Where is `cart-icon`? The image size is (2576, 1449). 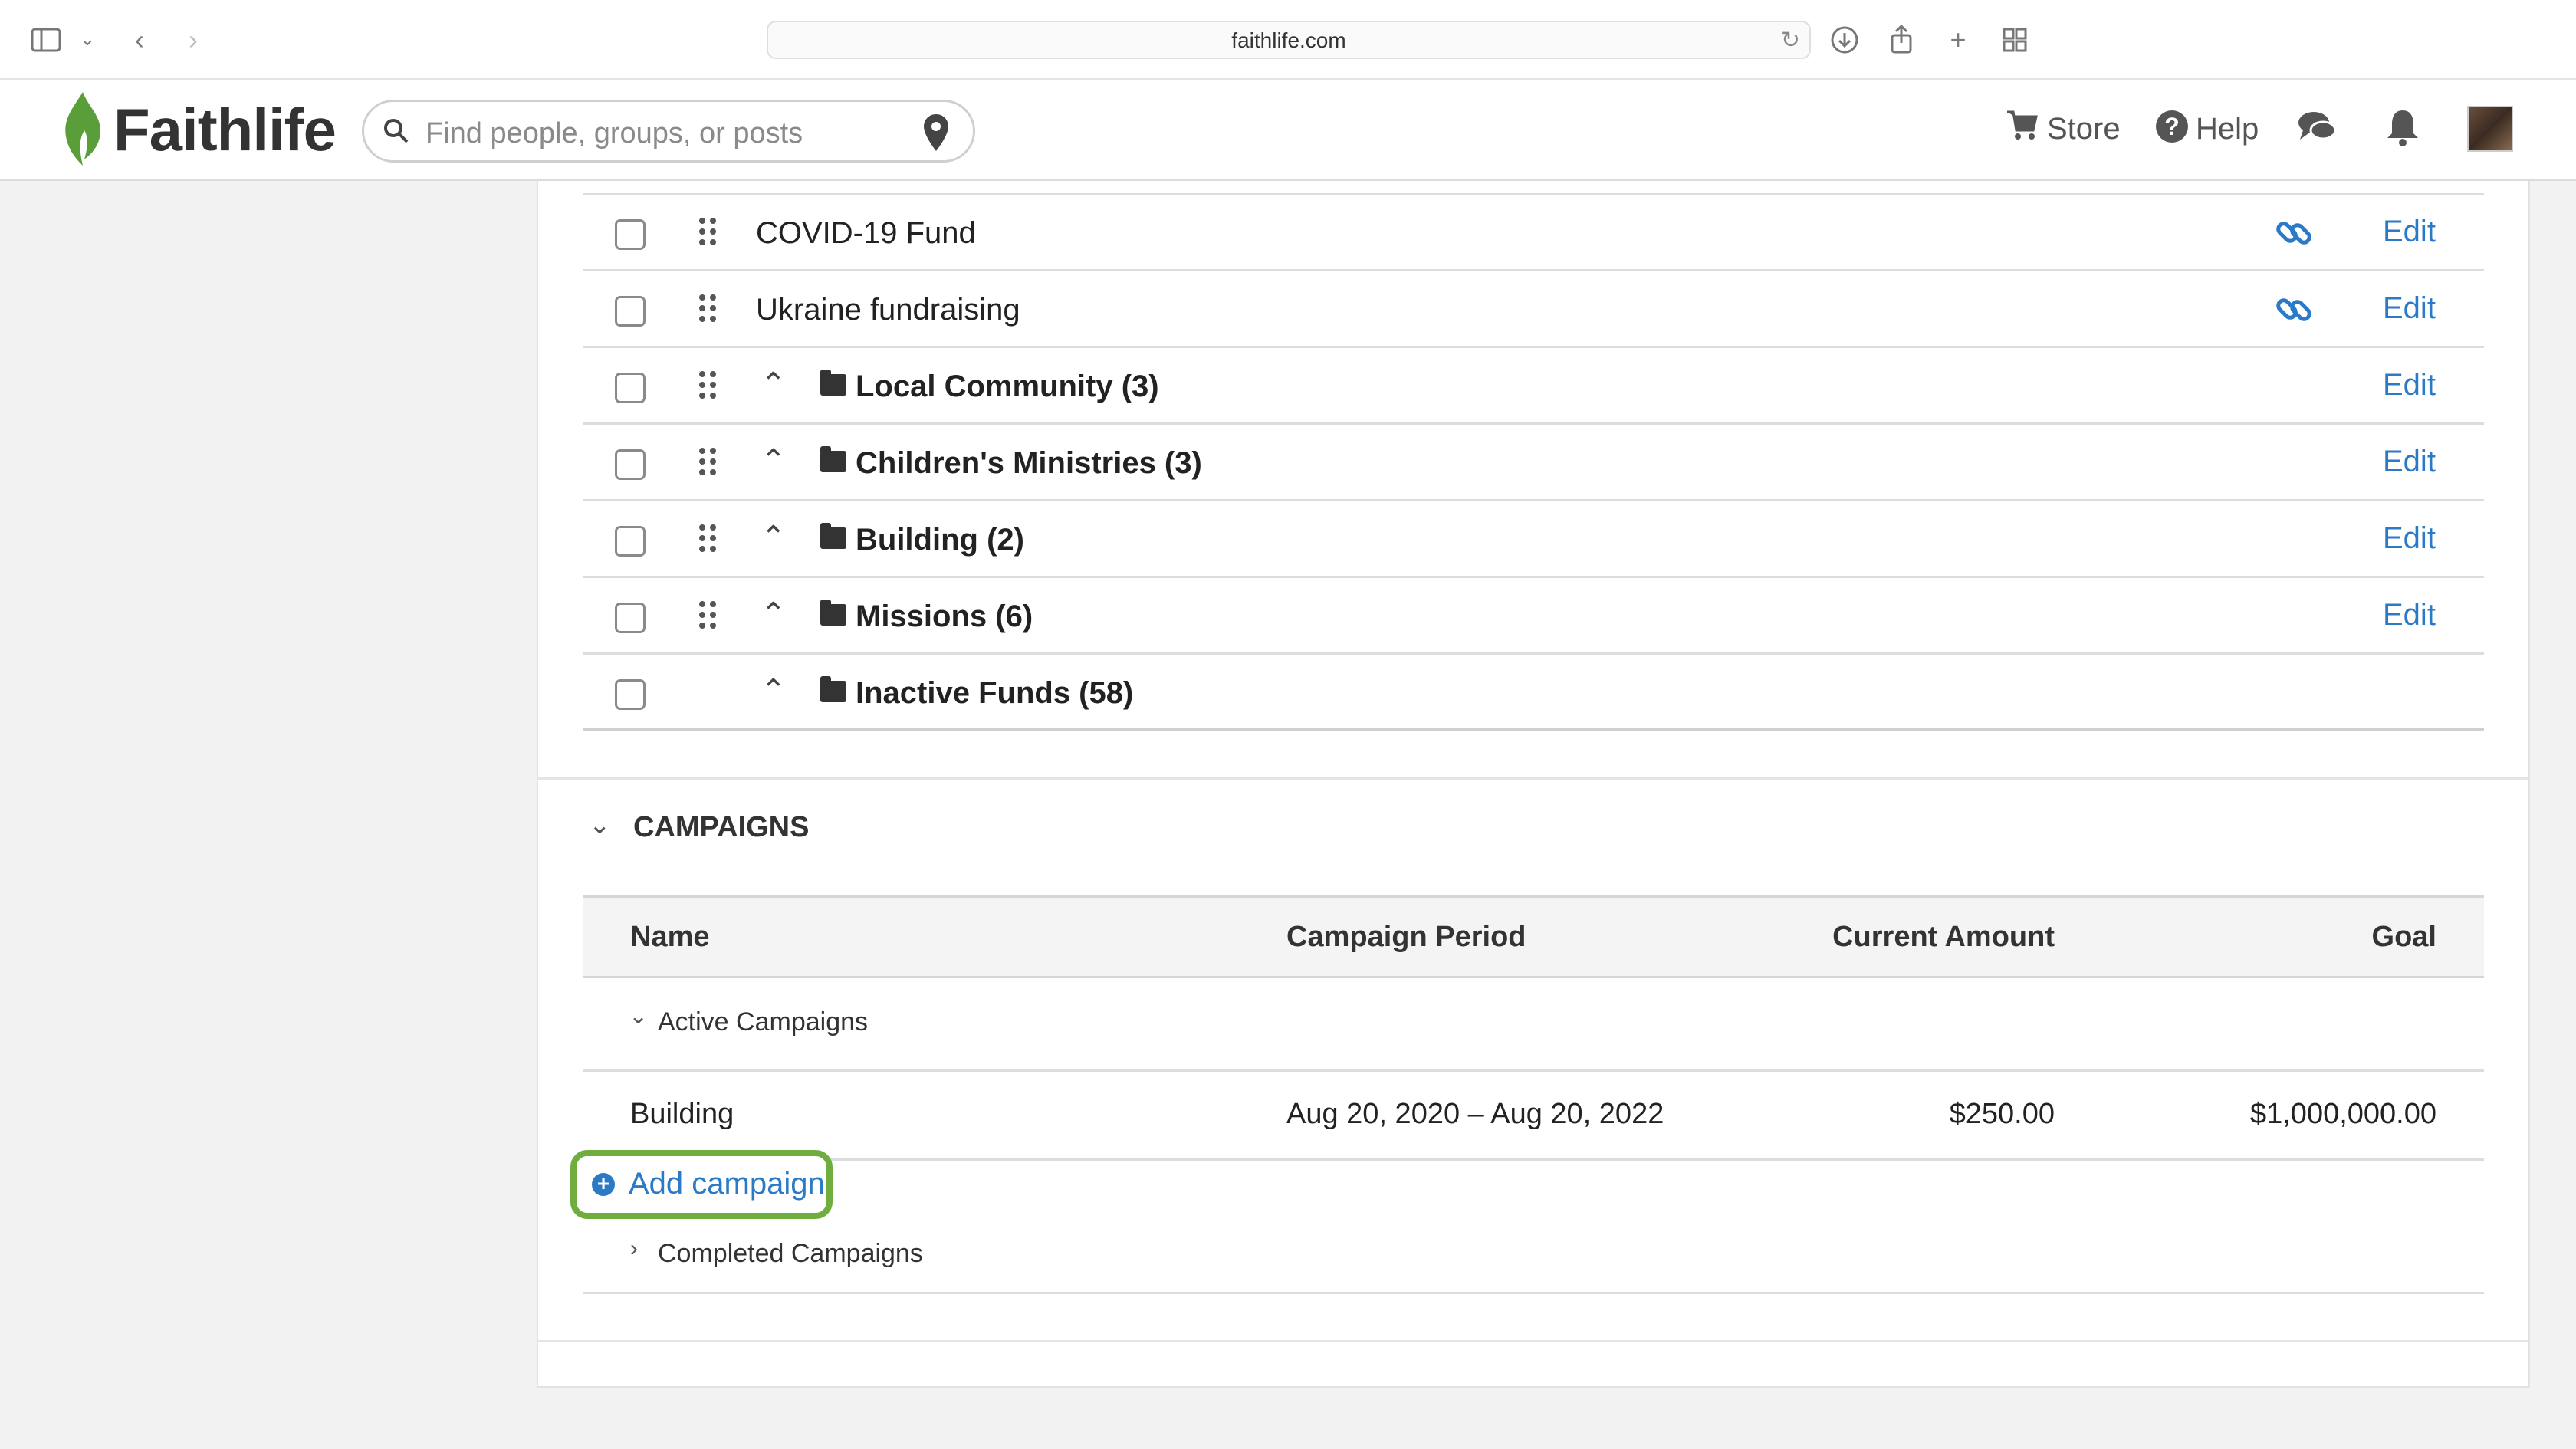 cart-icon is located at coordinates (2022, 128).